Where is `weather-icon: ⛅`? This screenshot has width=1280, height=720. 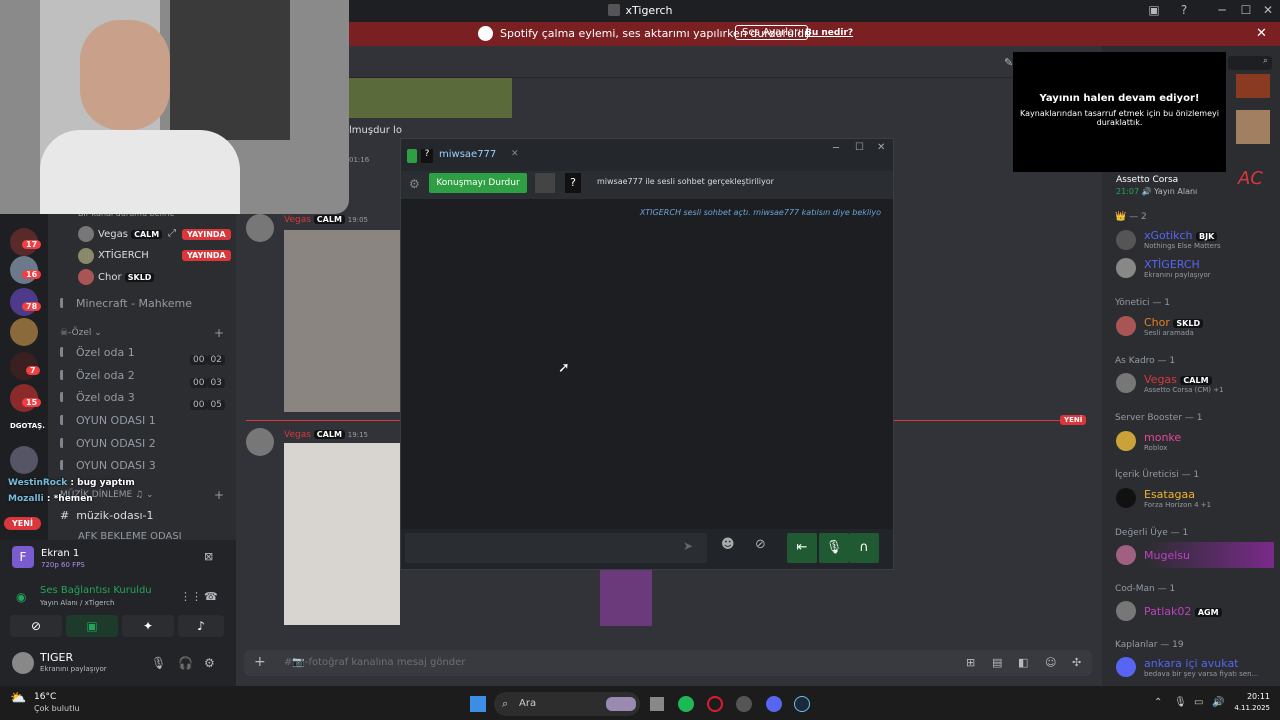 weather-icon: ⛅ is located at coordinates (18, 698).